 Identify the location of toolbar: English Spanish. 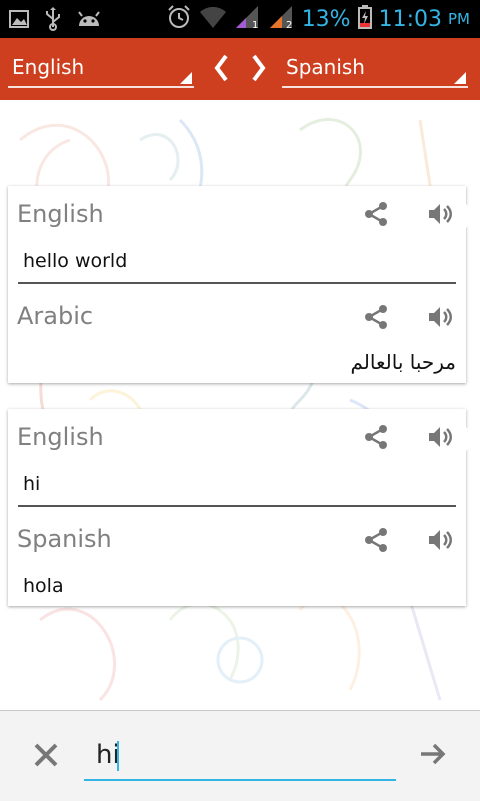
(240, 69).